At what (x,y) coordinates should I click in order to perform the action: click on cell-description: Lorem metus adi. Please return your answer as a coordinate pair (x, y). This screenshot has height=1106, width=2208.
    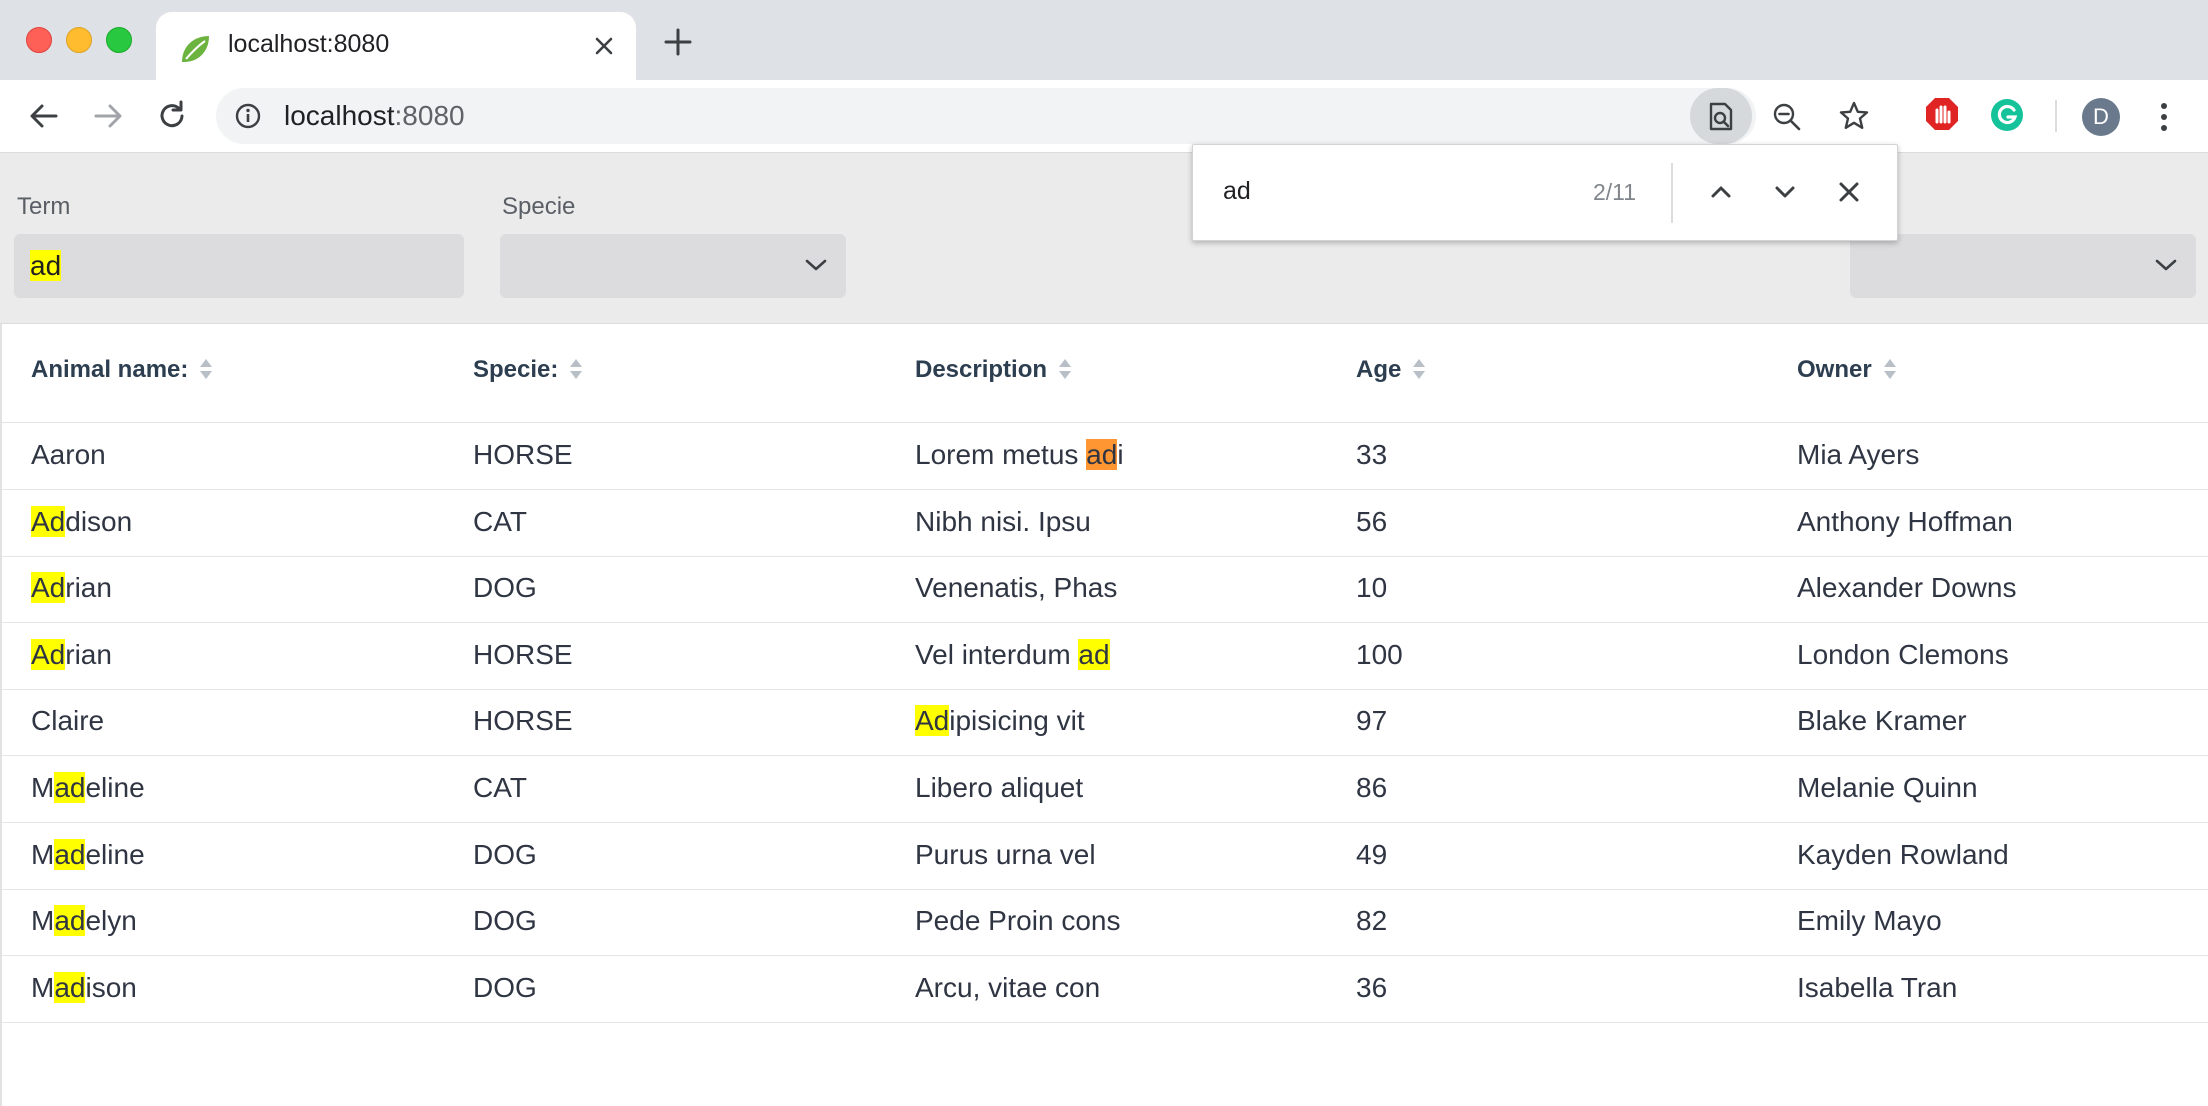
    Looking at the image, I should click on (1019, 455).